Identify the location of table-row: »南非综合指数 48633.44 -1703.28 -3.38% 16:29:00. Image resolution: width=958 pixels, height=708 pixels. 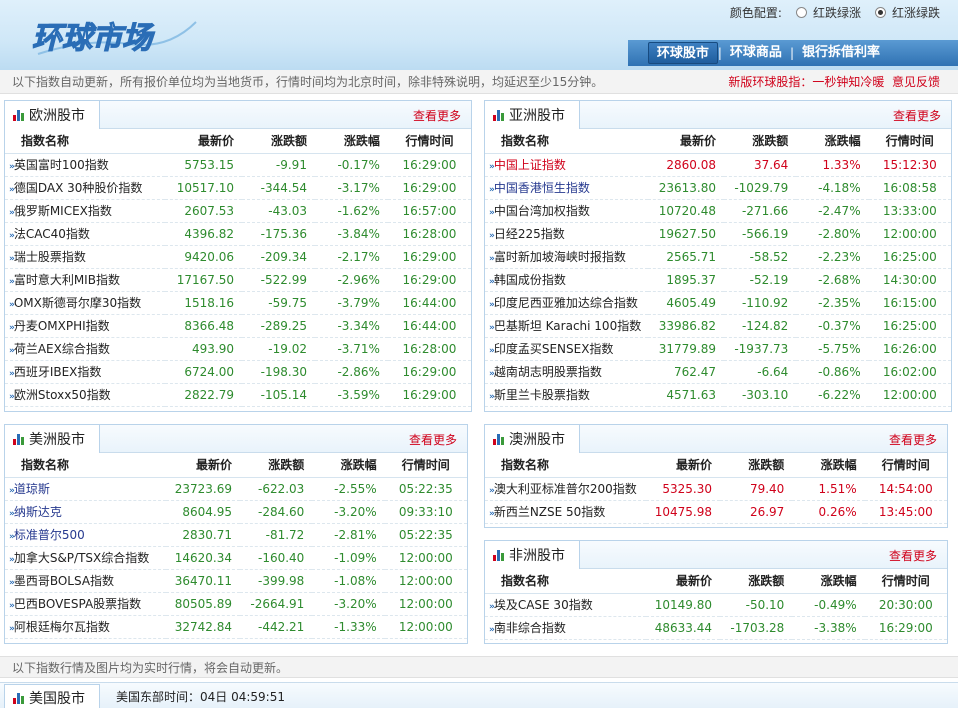
(716, 628).